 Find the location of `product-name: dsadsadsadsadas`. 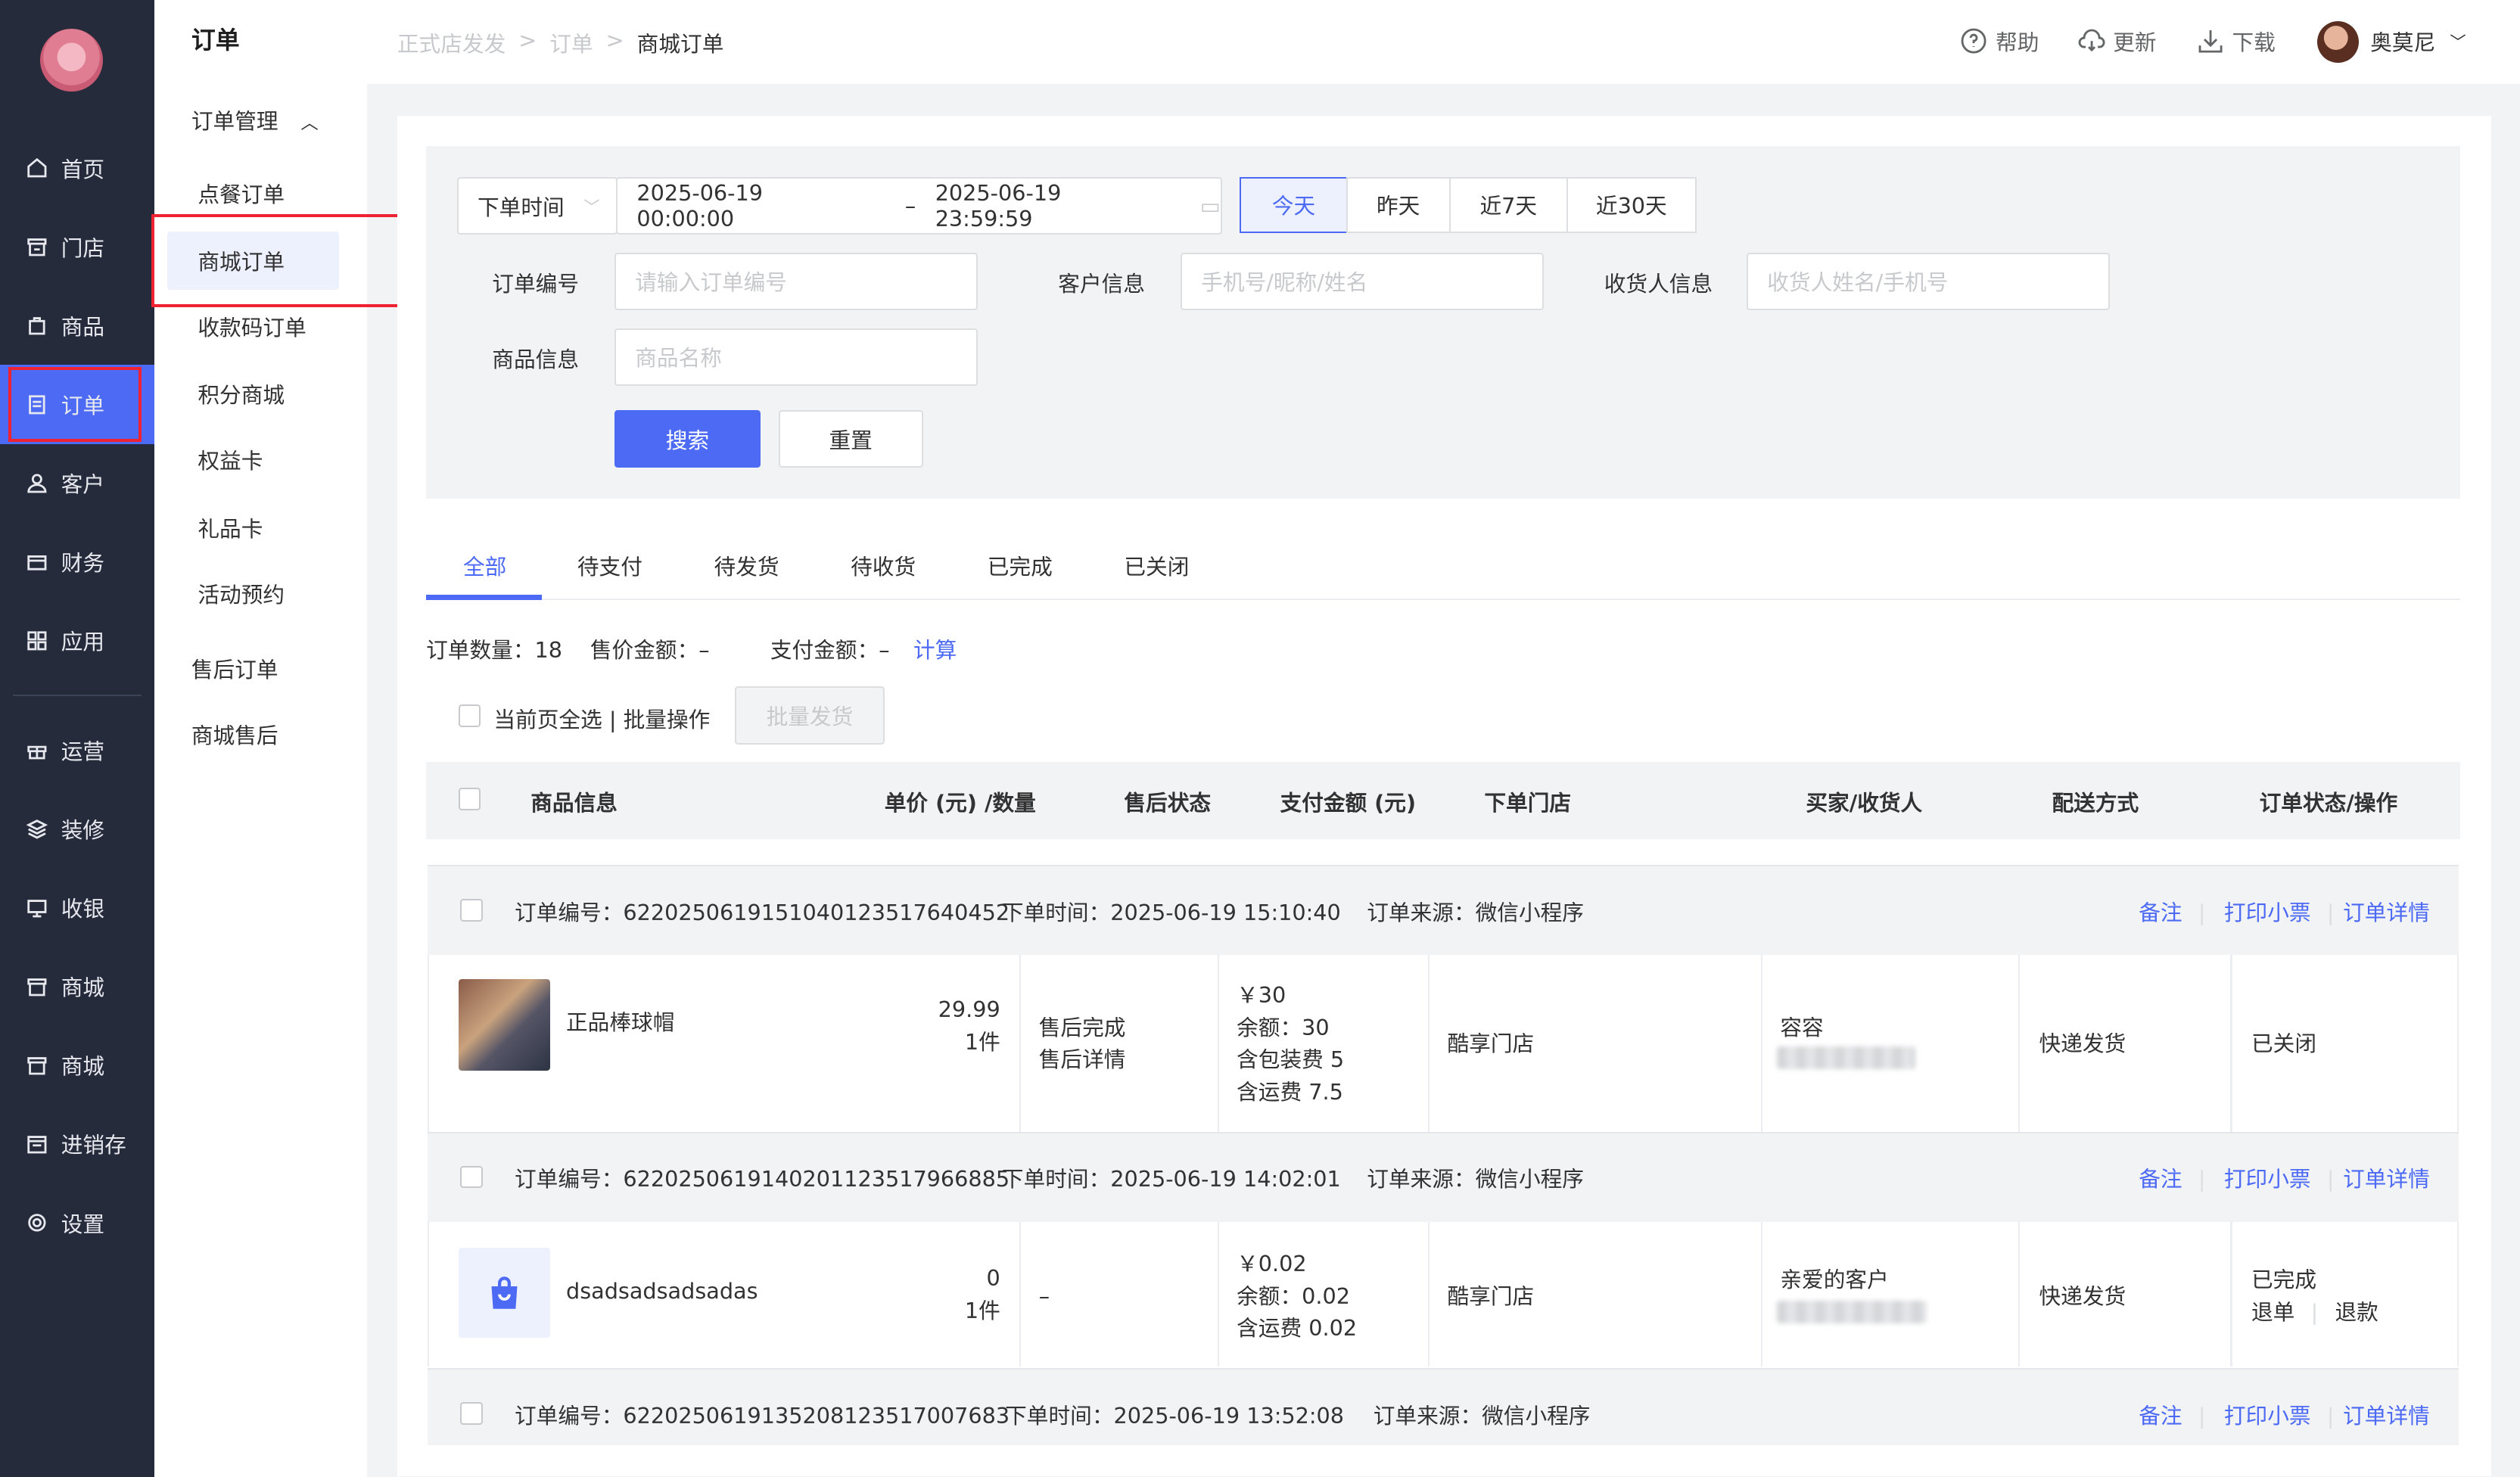

product-name: dsadsadsadsadas is located at coordinates (662, 1291).